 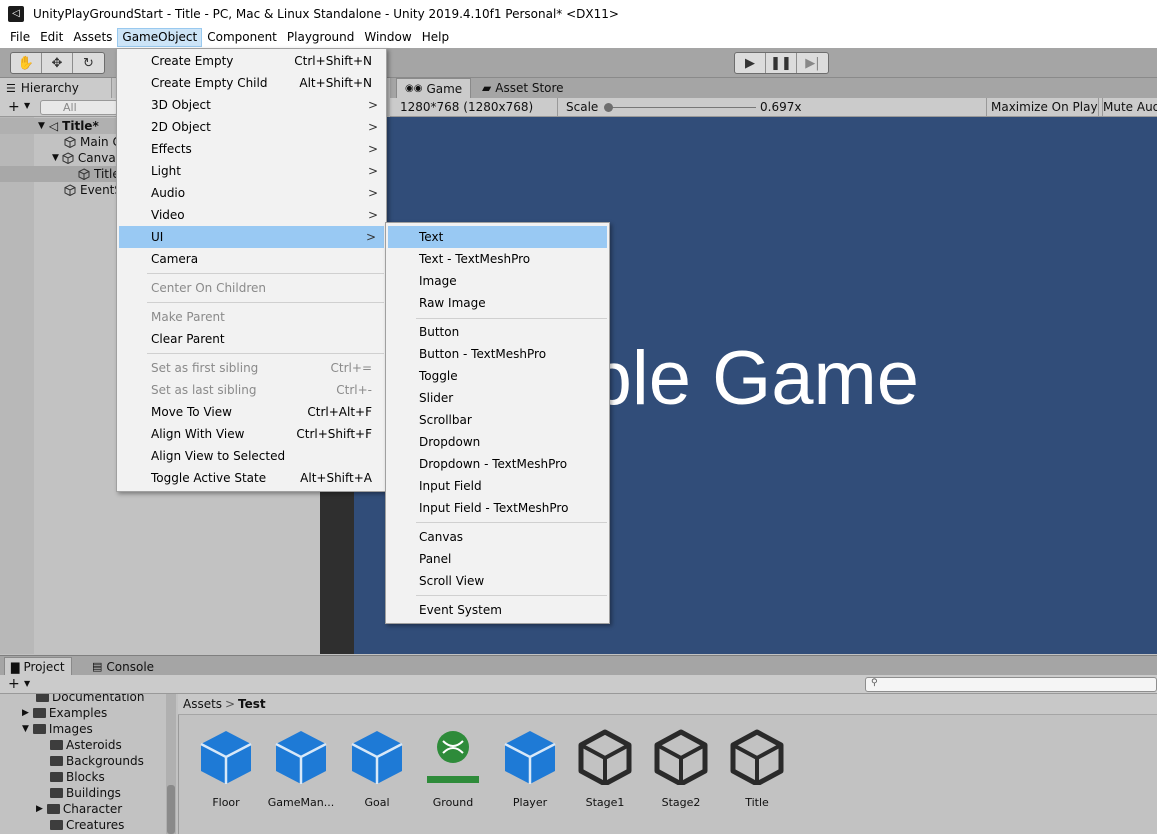 What do you see at coordinates (497, 376) in the screenshot?
I see `submenu-item-toggle: Toggle` at bounding box center [497, 376].